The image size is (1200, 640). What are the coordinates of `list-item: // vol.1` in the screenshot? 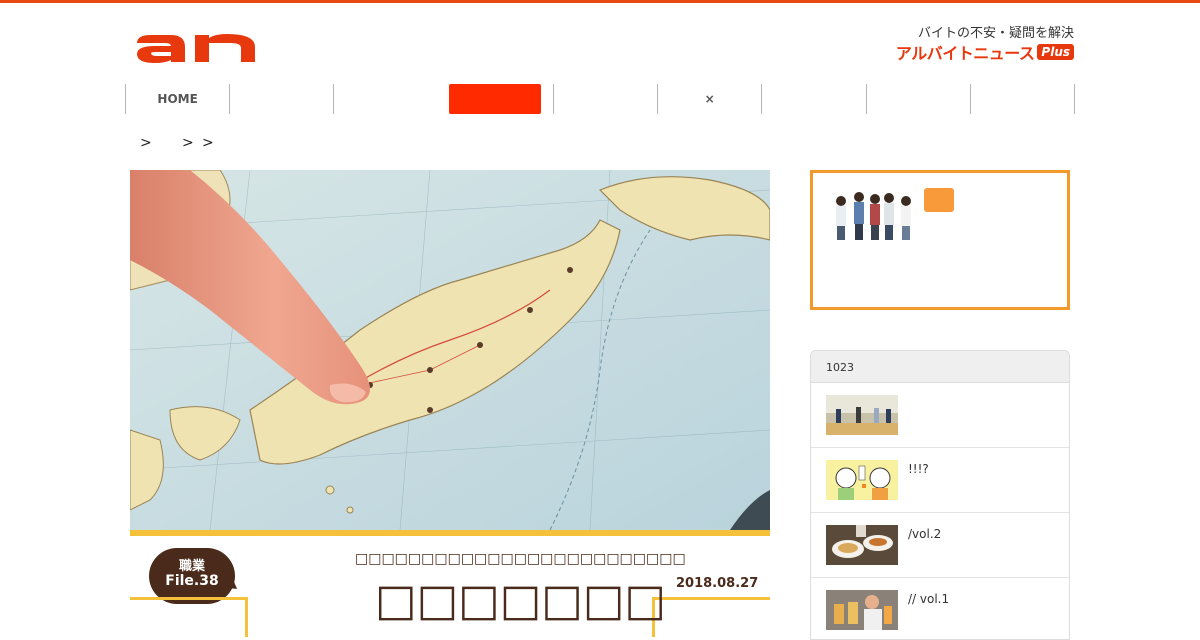 It's located at (940, 608).